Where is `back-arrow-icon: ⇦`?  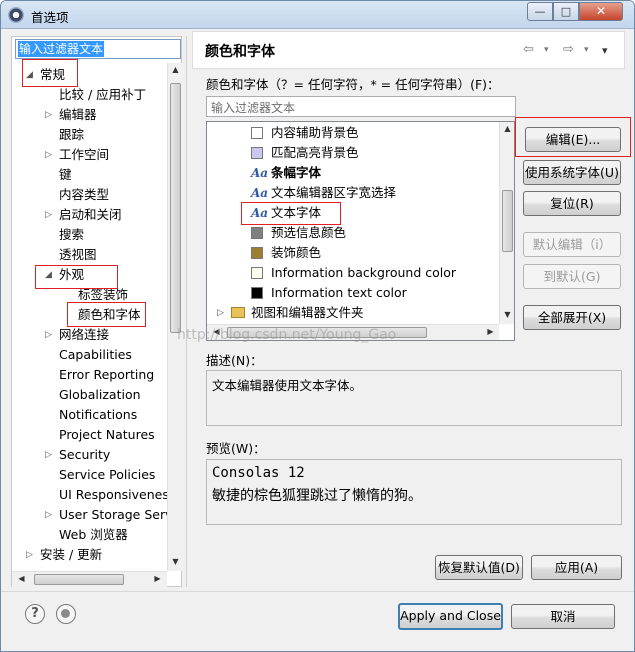 back-arrow-icon: ⇦ is located at coordinates (528, 49).